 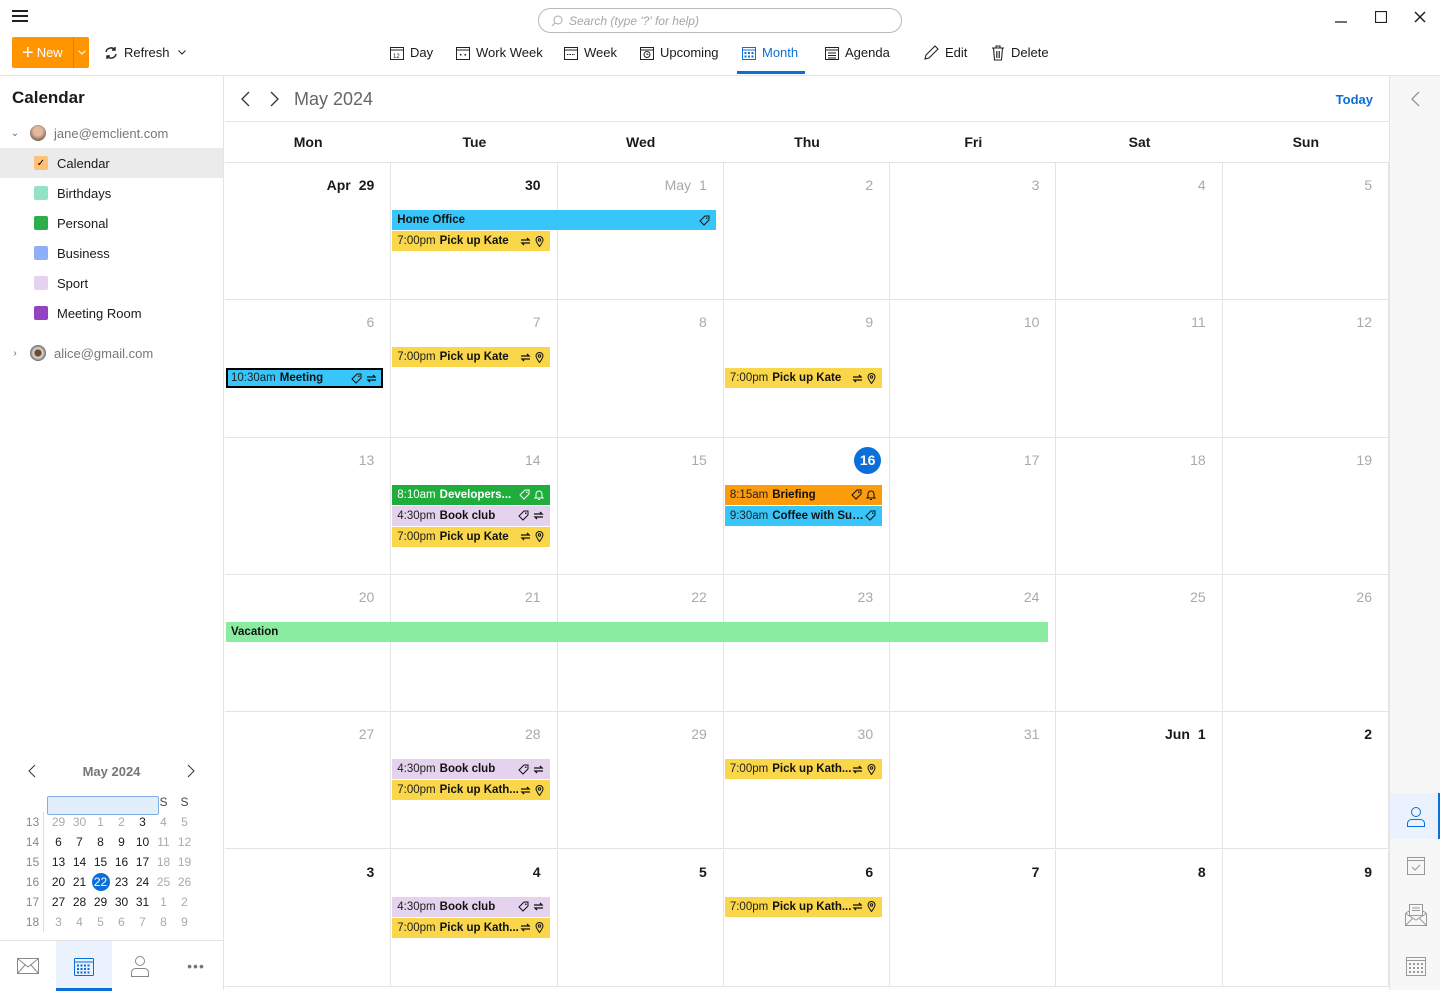 What do you see at coordinates (111, 163) in the screenshot?
I see `sidebar-item-calendar: ✓ Calendar` at bounding box center [111, 163].